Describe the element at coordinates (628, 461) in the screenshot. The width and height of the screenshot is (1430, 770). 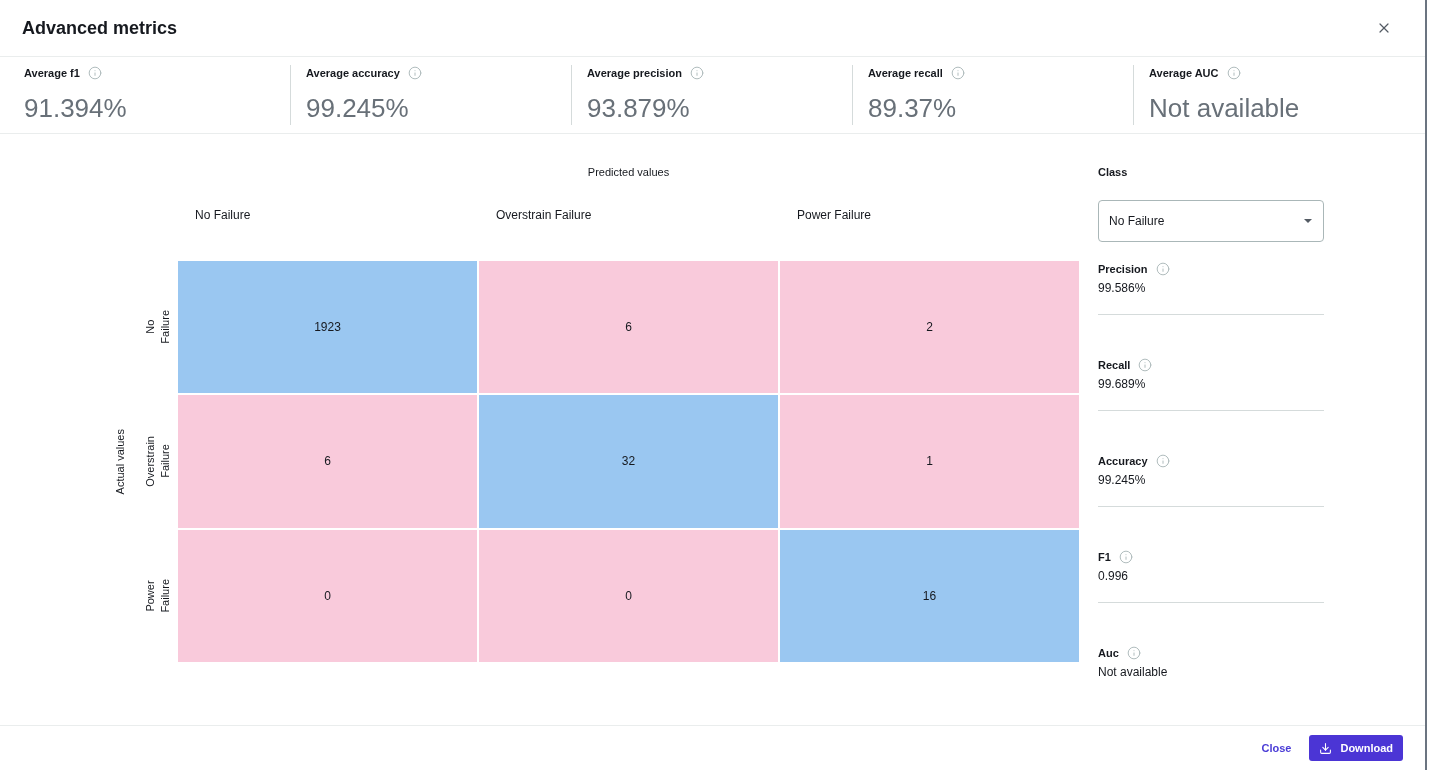
I see `matrix-cell: 32` at that location.